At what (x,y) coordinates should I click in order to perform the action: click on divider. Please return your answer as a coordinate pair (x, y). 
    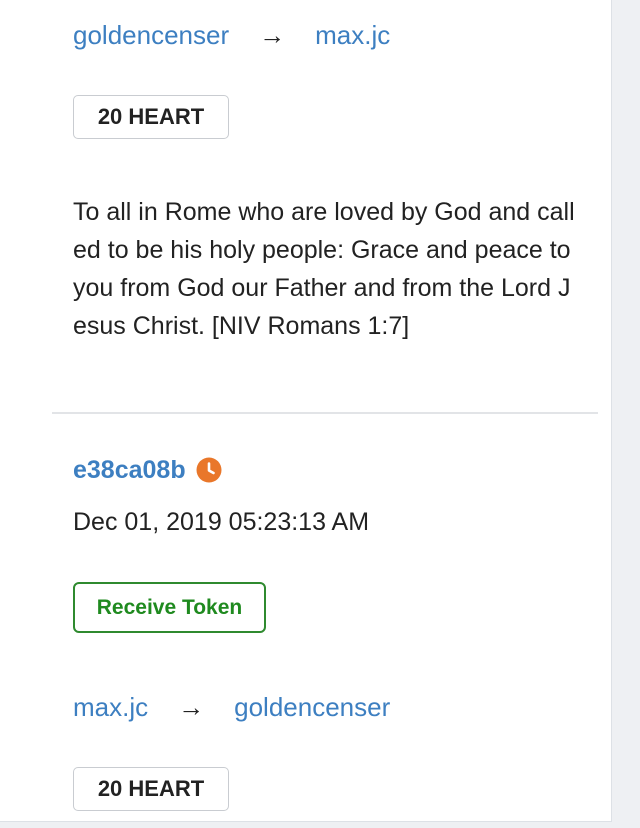
    Looking at the image, I should click on (325, 413).